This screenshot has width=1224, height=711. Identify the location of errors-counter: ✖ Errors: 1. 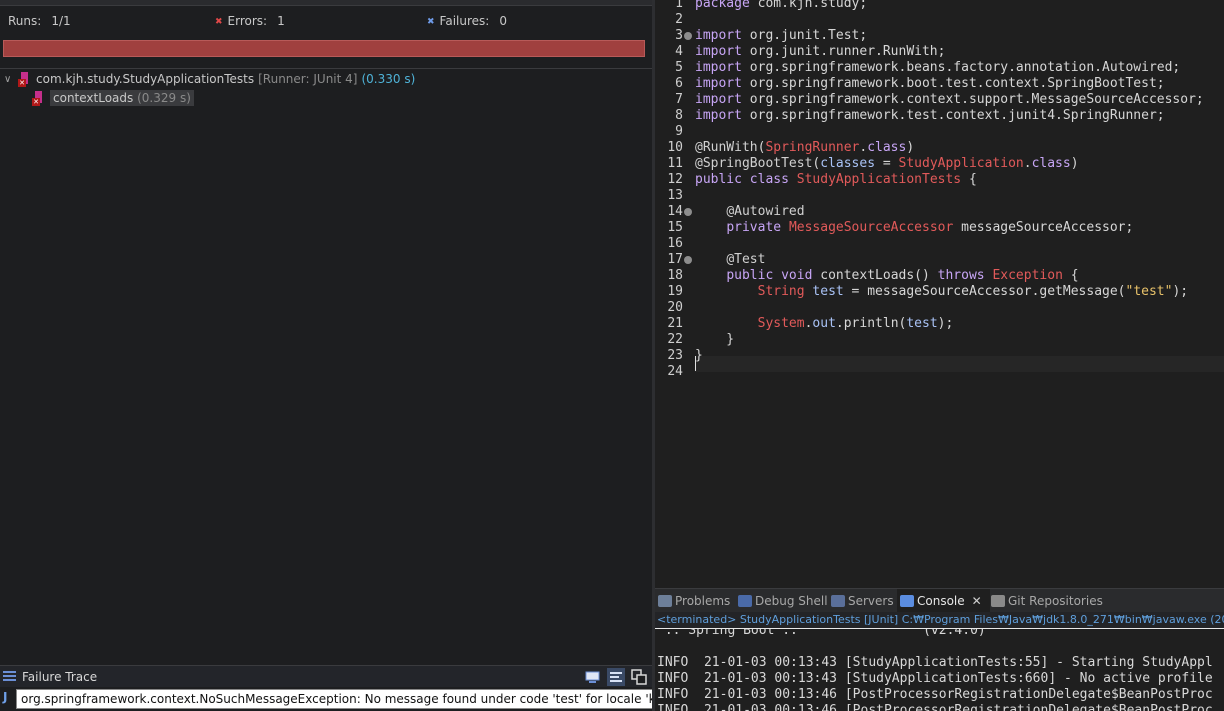
(250, 21).